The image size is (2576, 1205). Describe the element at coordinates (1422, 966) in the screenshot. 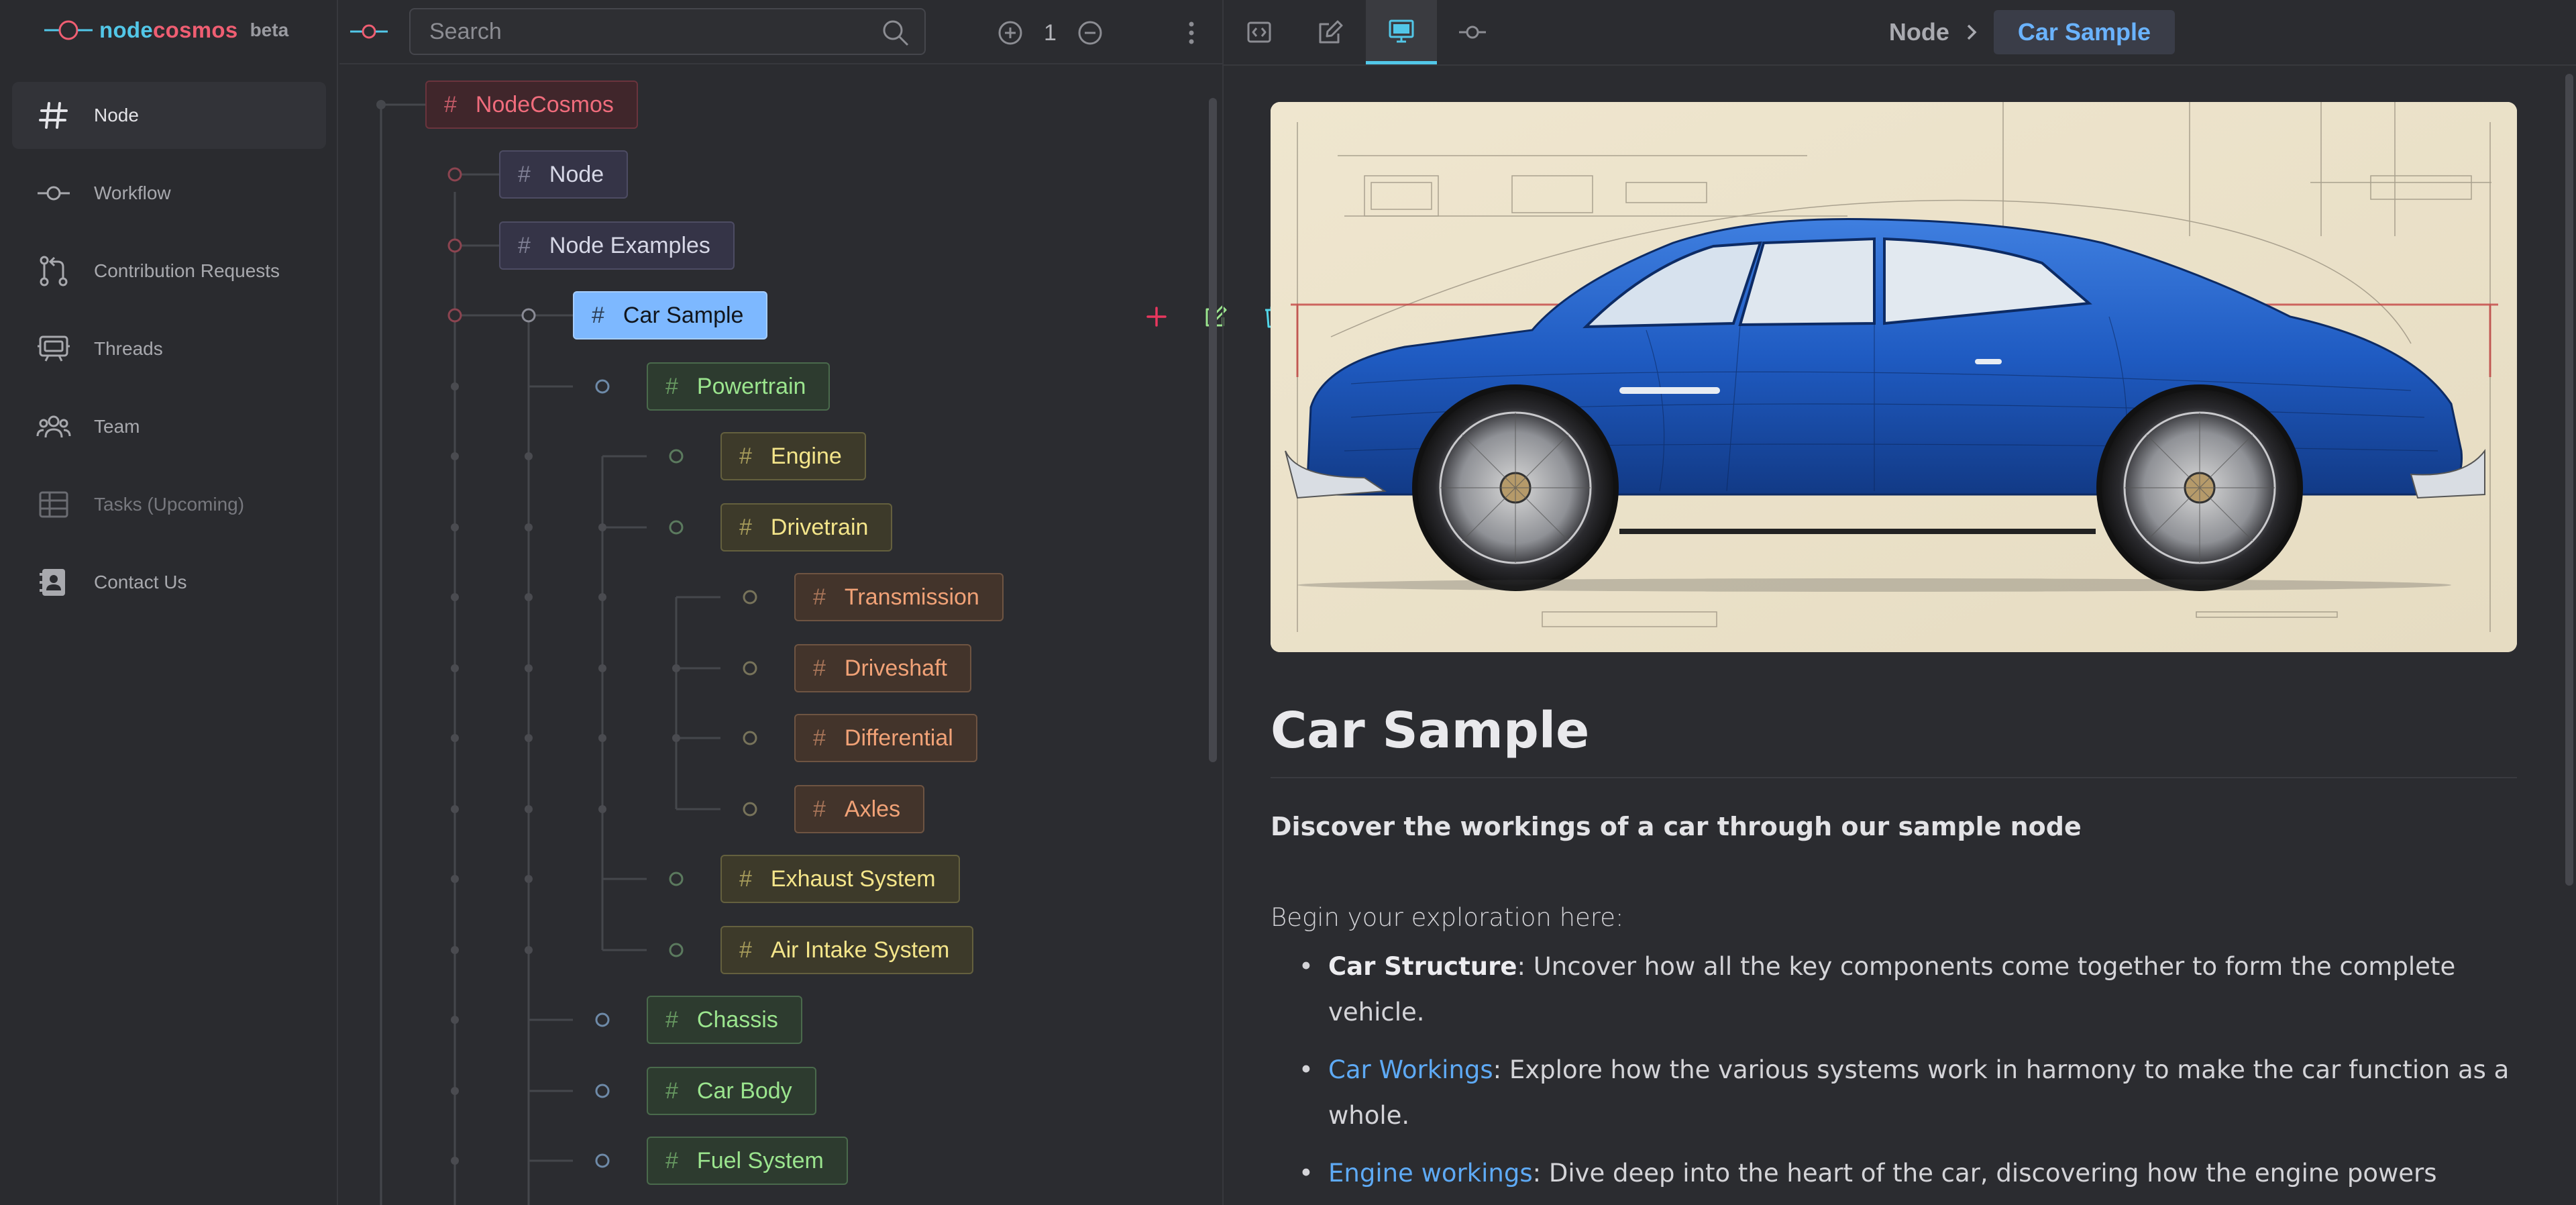

I see `list-item-label: Car Structure` at that location.